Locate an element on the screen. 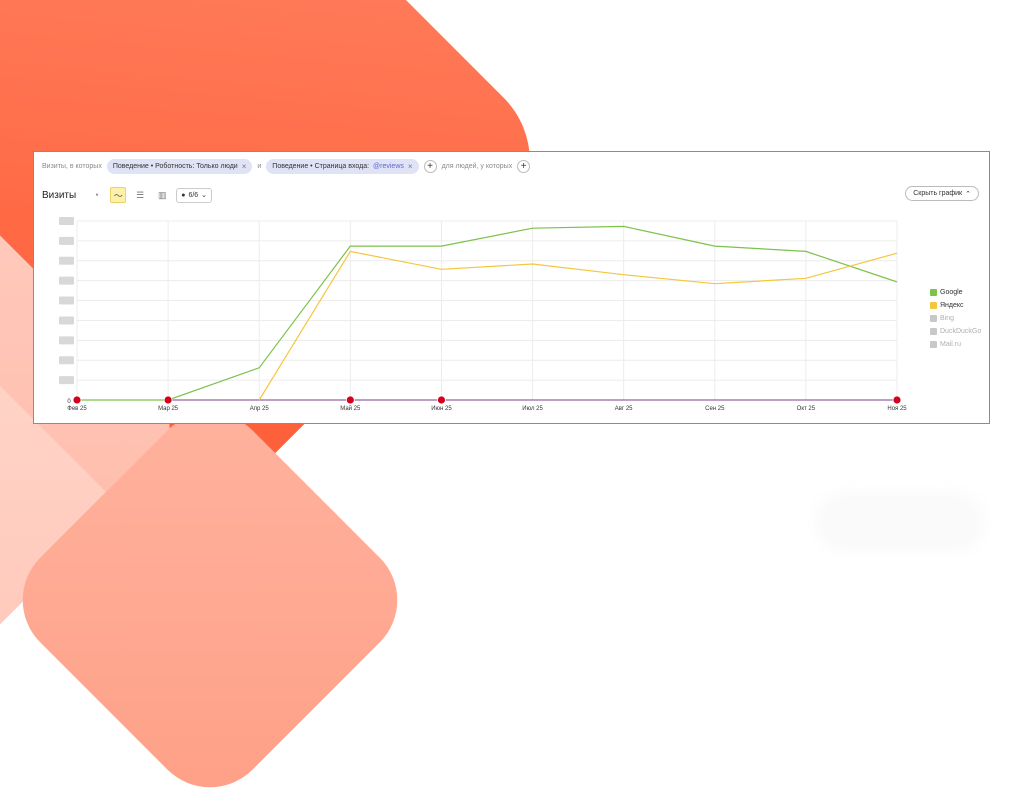 This screenshot has width=1024, height=812. legend-item: DuckDuckGo is located at coordinates (955, 331).